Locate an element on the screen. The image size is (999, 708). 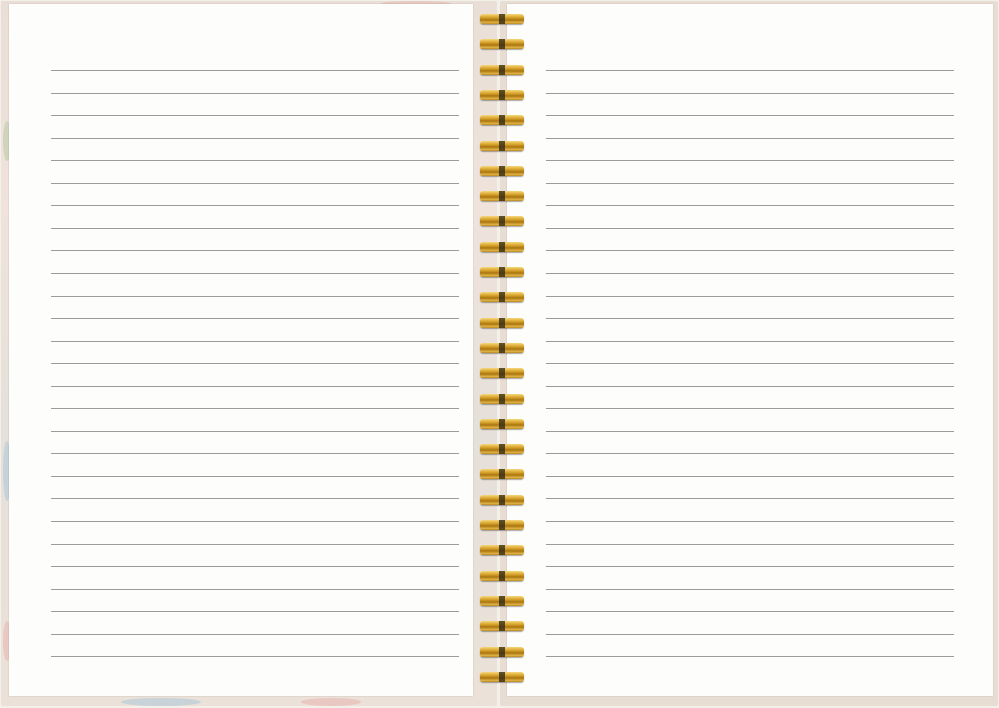
spiral-binding is located at coordinates (502, 354).